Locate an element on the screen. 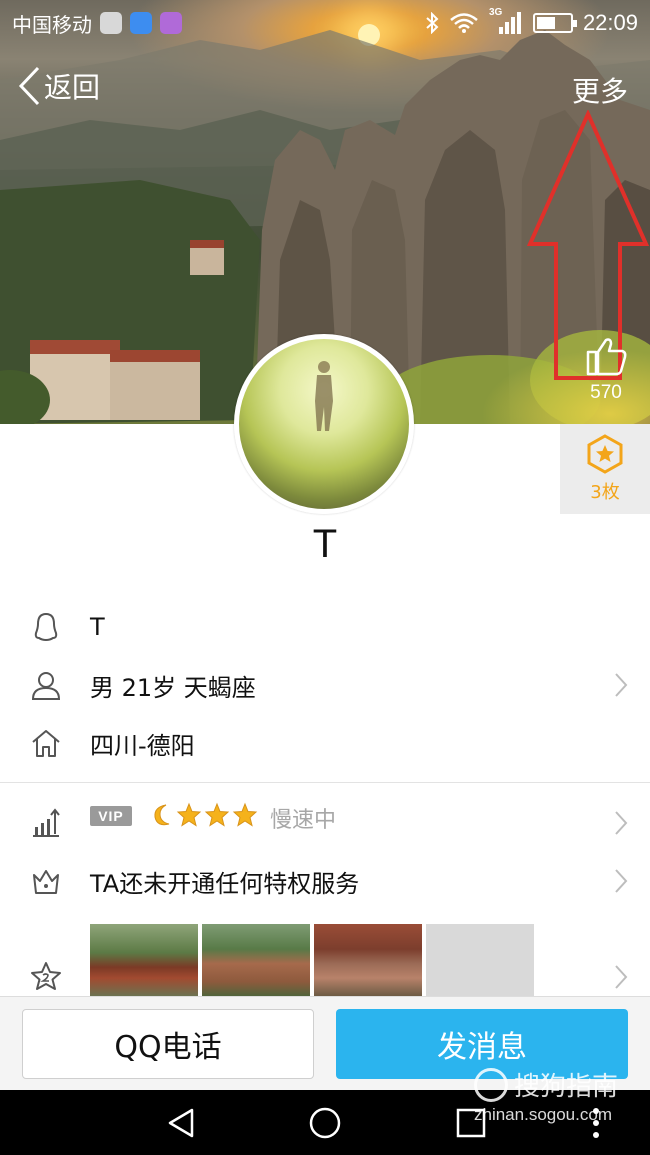 This screenshot has height=1155, width=650. signal-icon: 3G is located at coordinates (506, 21).